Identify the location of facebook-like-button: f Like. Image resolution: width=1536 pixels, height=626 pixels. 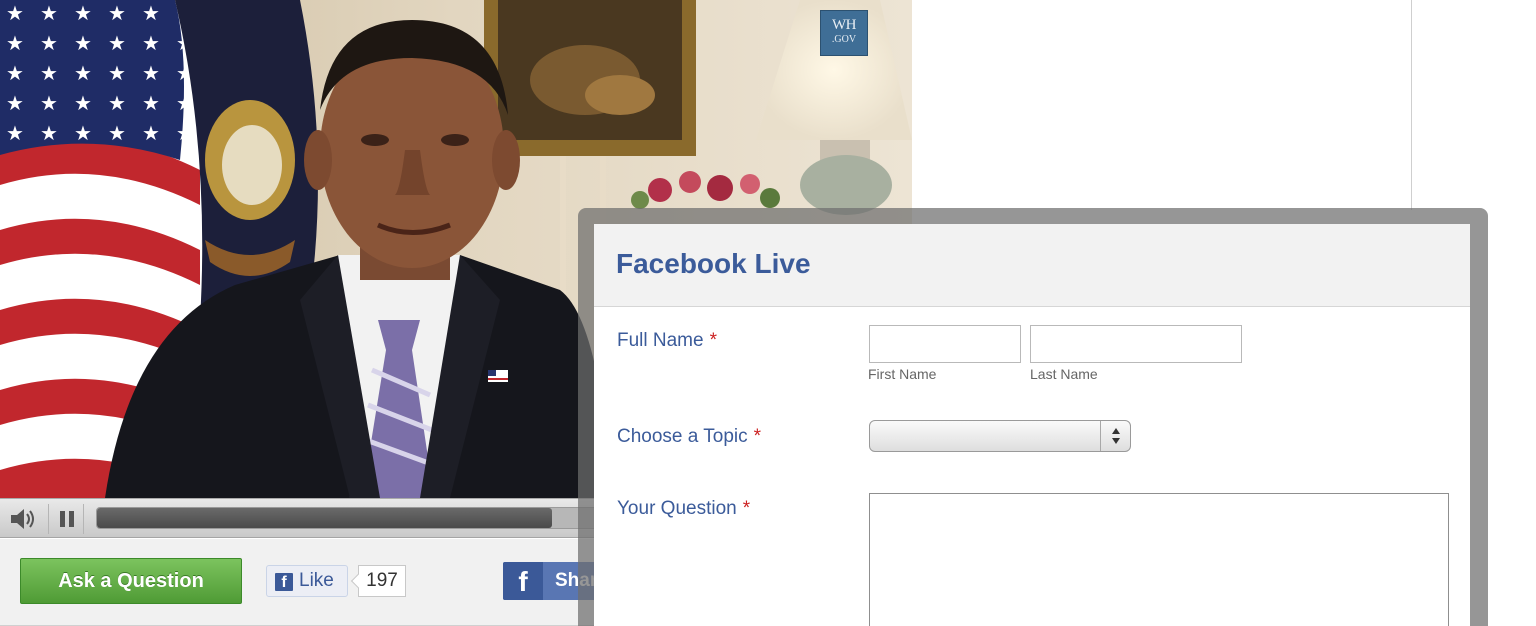
(307, 581).